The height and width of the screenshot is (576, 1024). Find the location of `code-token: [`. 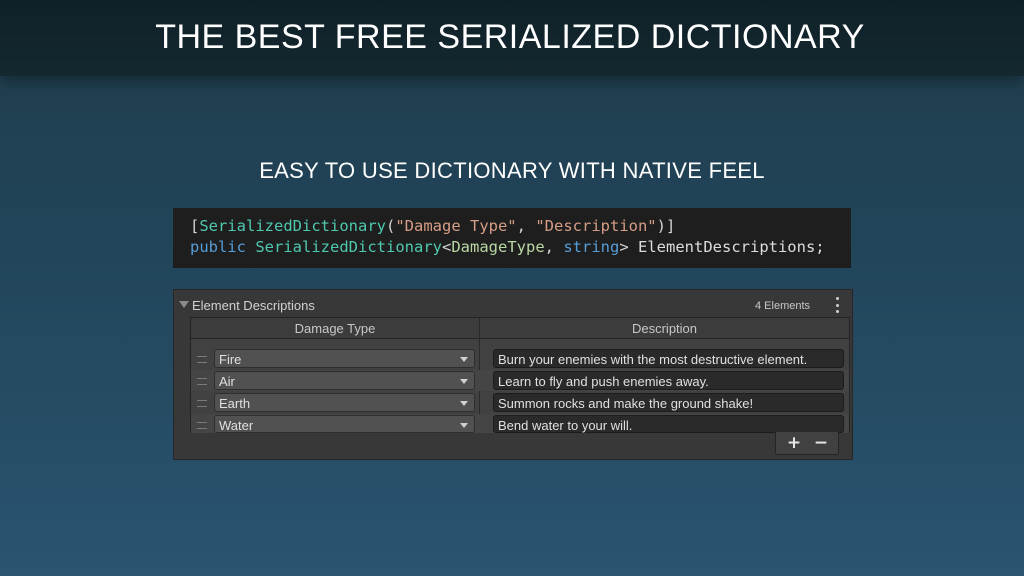

code-token: [ is located at coordinates (195, 226).